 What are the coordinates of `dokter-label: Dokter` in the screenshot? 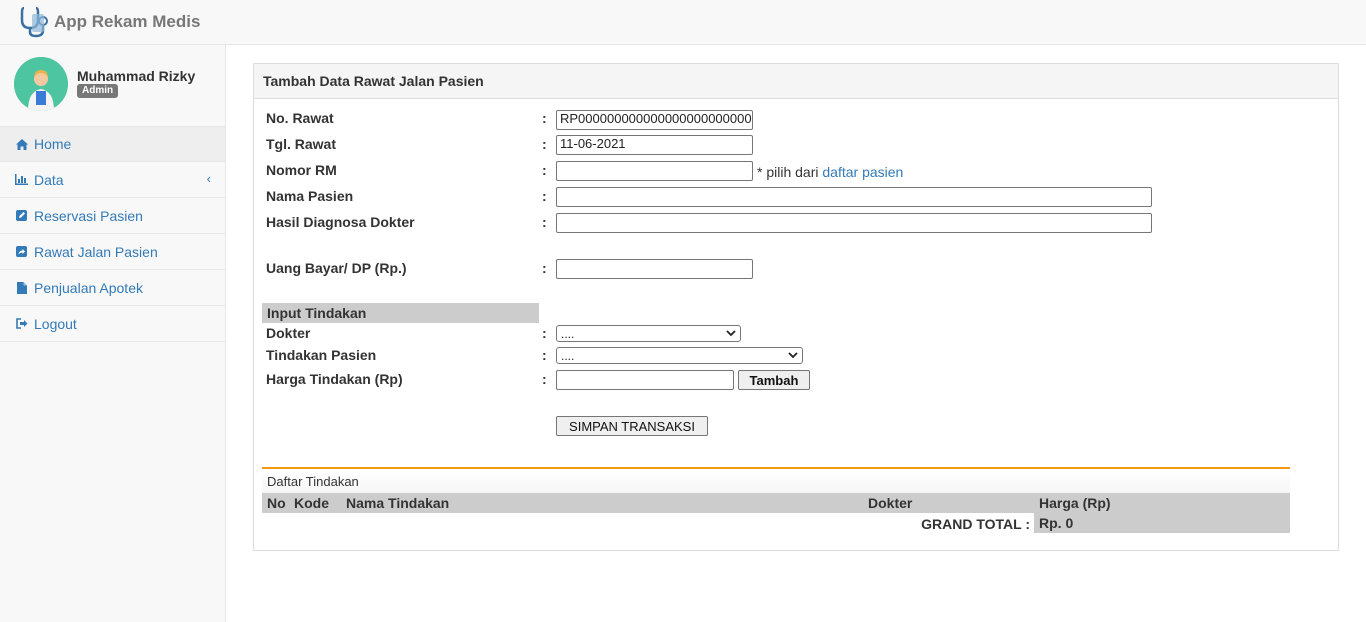 It's located at (288, 333).